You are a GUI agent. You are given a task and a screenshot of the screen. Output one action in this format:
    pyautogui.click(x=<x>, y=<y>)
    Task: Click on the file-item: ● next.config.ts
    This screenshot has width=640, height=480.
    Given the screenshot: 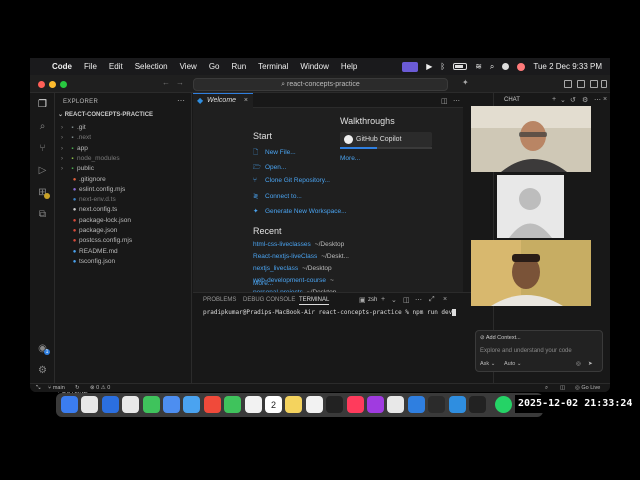 What is the action you would take?
    pyautogui.click(x=90, y=210)
    